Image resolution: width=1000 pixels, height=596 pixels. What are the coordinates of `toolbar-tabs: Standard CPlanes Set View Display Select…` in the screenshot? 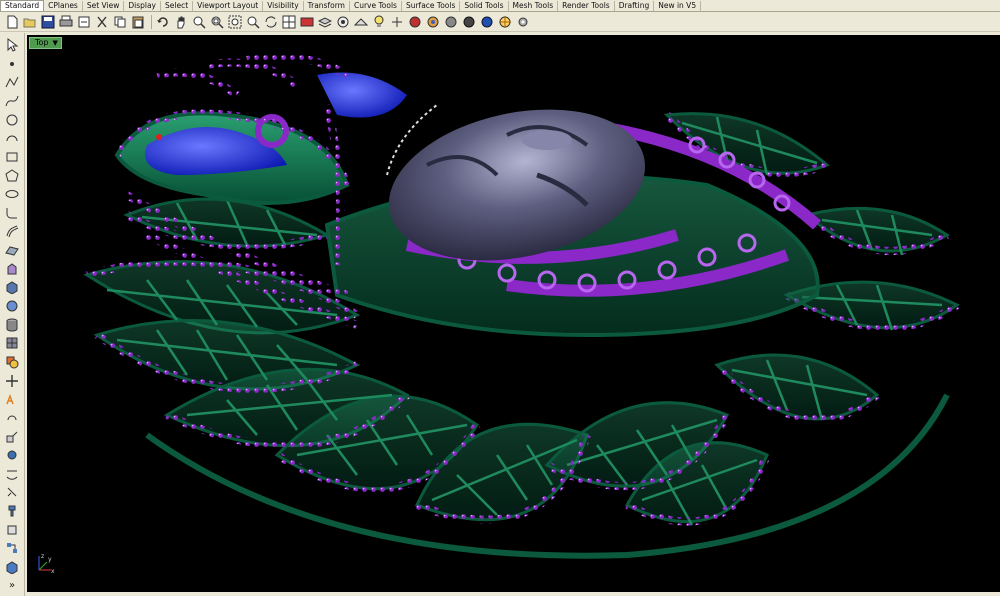 It's located at (500, 6).